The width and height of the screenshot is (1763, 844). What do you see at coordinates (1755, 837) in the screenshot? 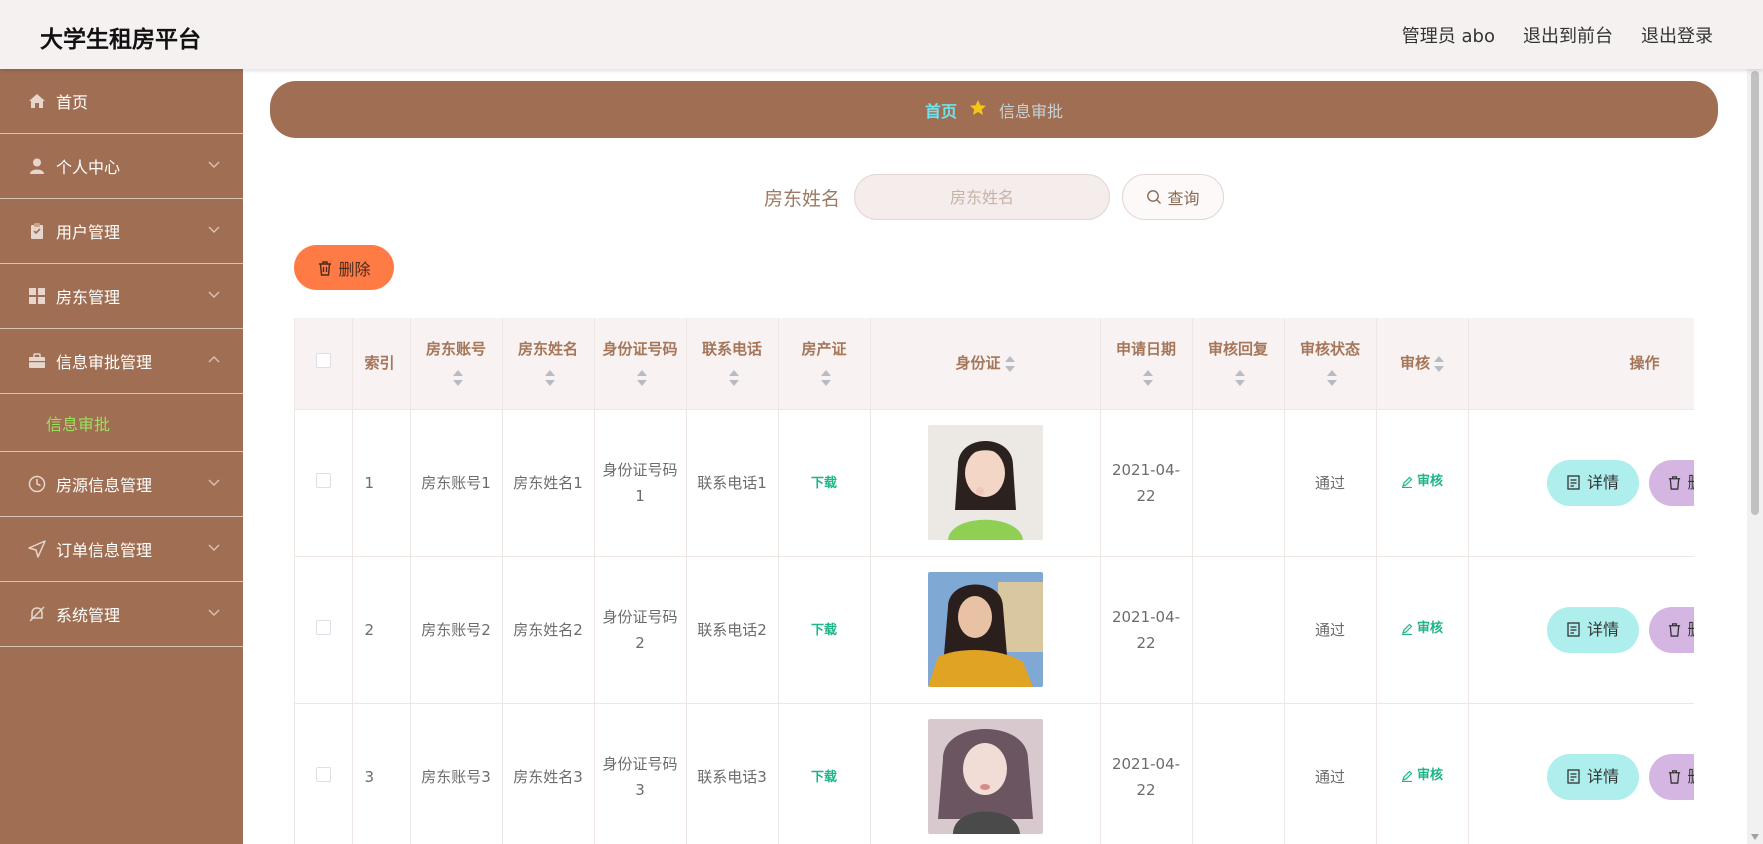
I see `scroll-down-arrow-icon` at bounding box center [1755, 837].